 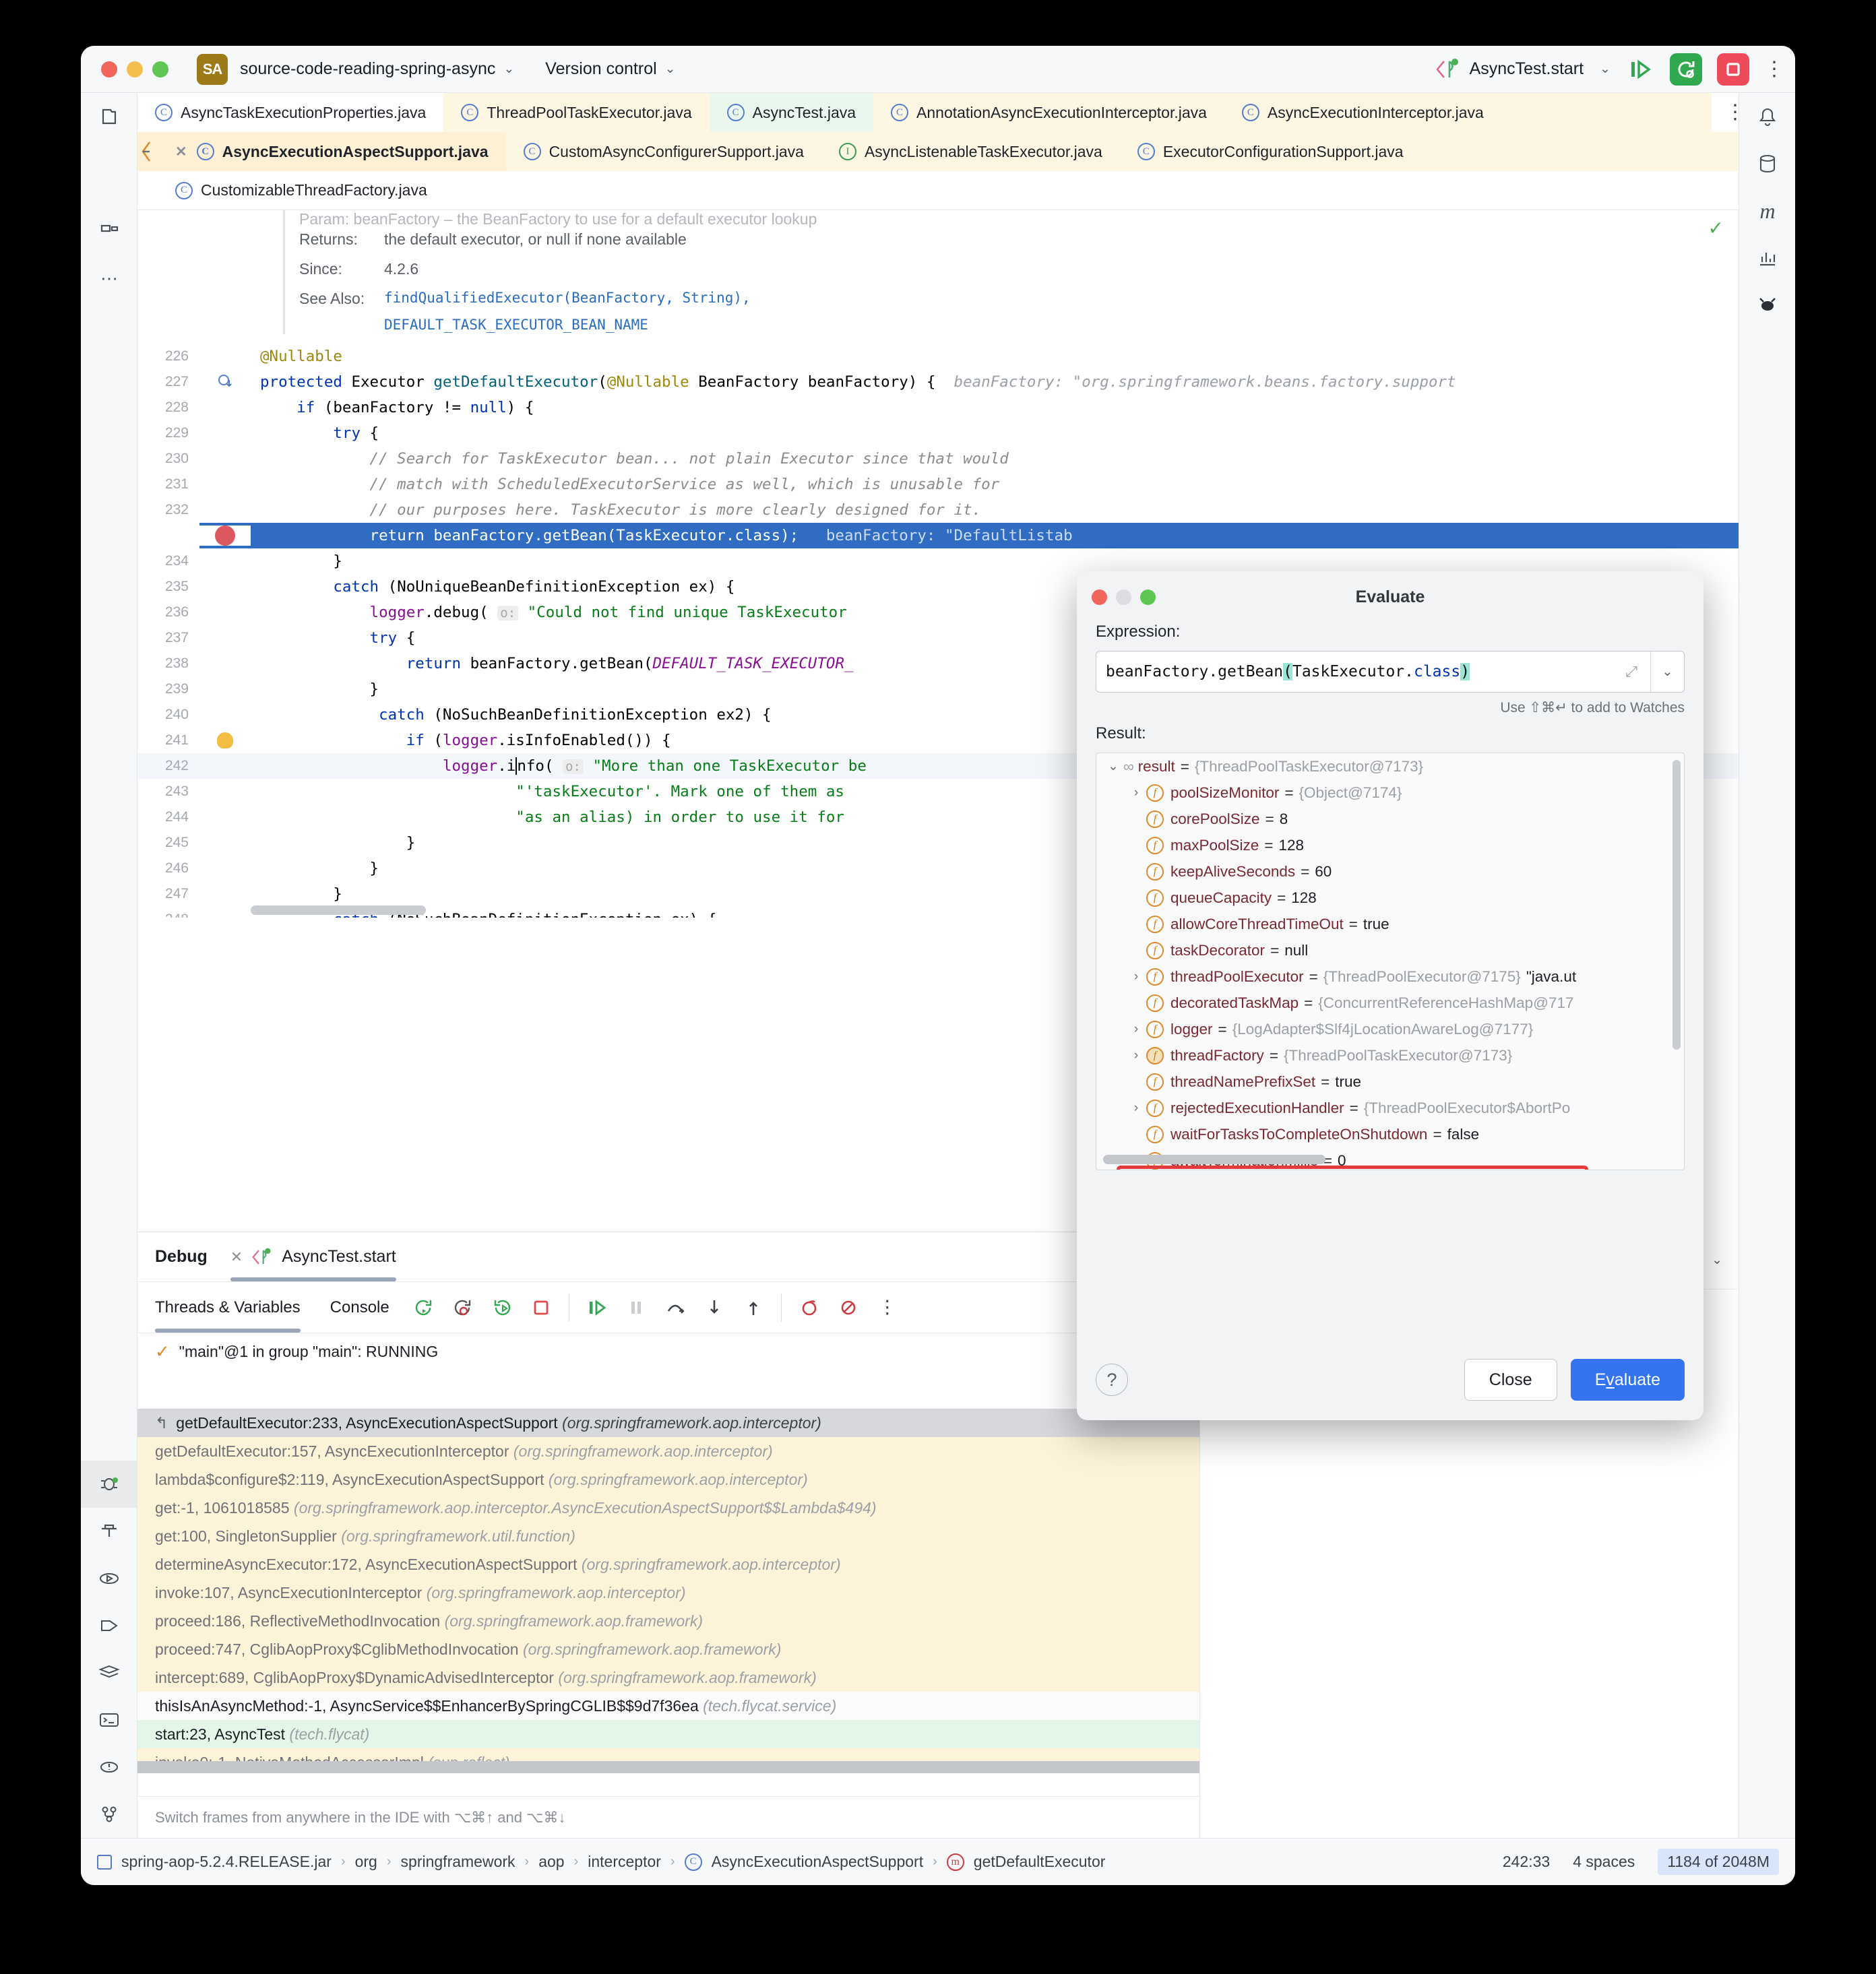 I want to click on dialog-window-controls, so click(x=1124, y=597).